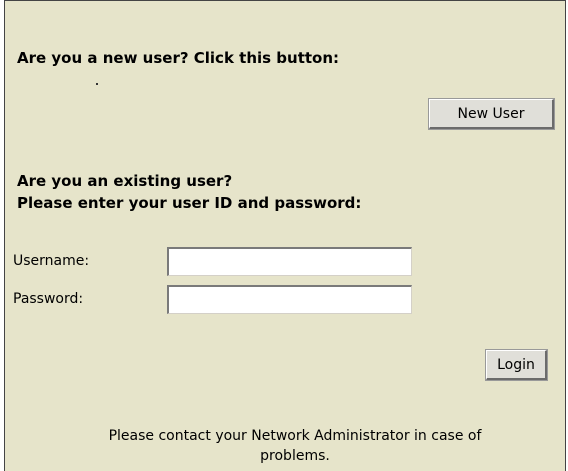 This screenshot has width=568, height=471. Describe the element at coordinates (516, 365) in the screenshot. I see `login-button: Login` at that location.